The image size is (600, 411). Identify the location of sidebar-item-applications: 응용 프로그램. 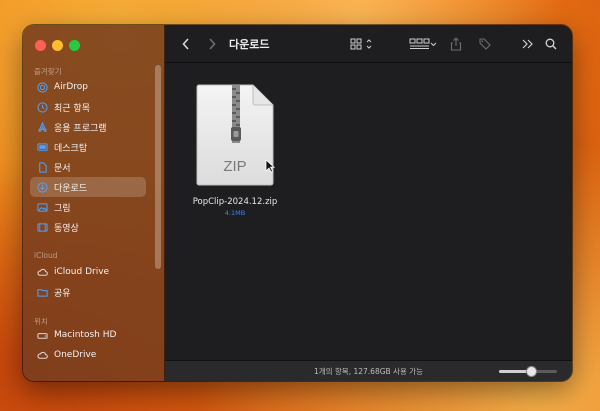
(88, 127).